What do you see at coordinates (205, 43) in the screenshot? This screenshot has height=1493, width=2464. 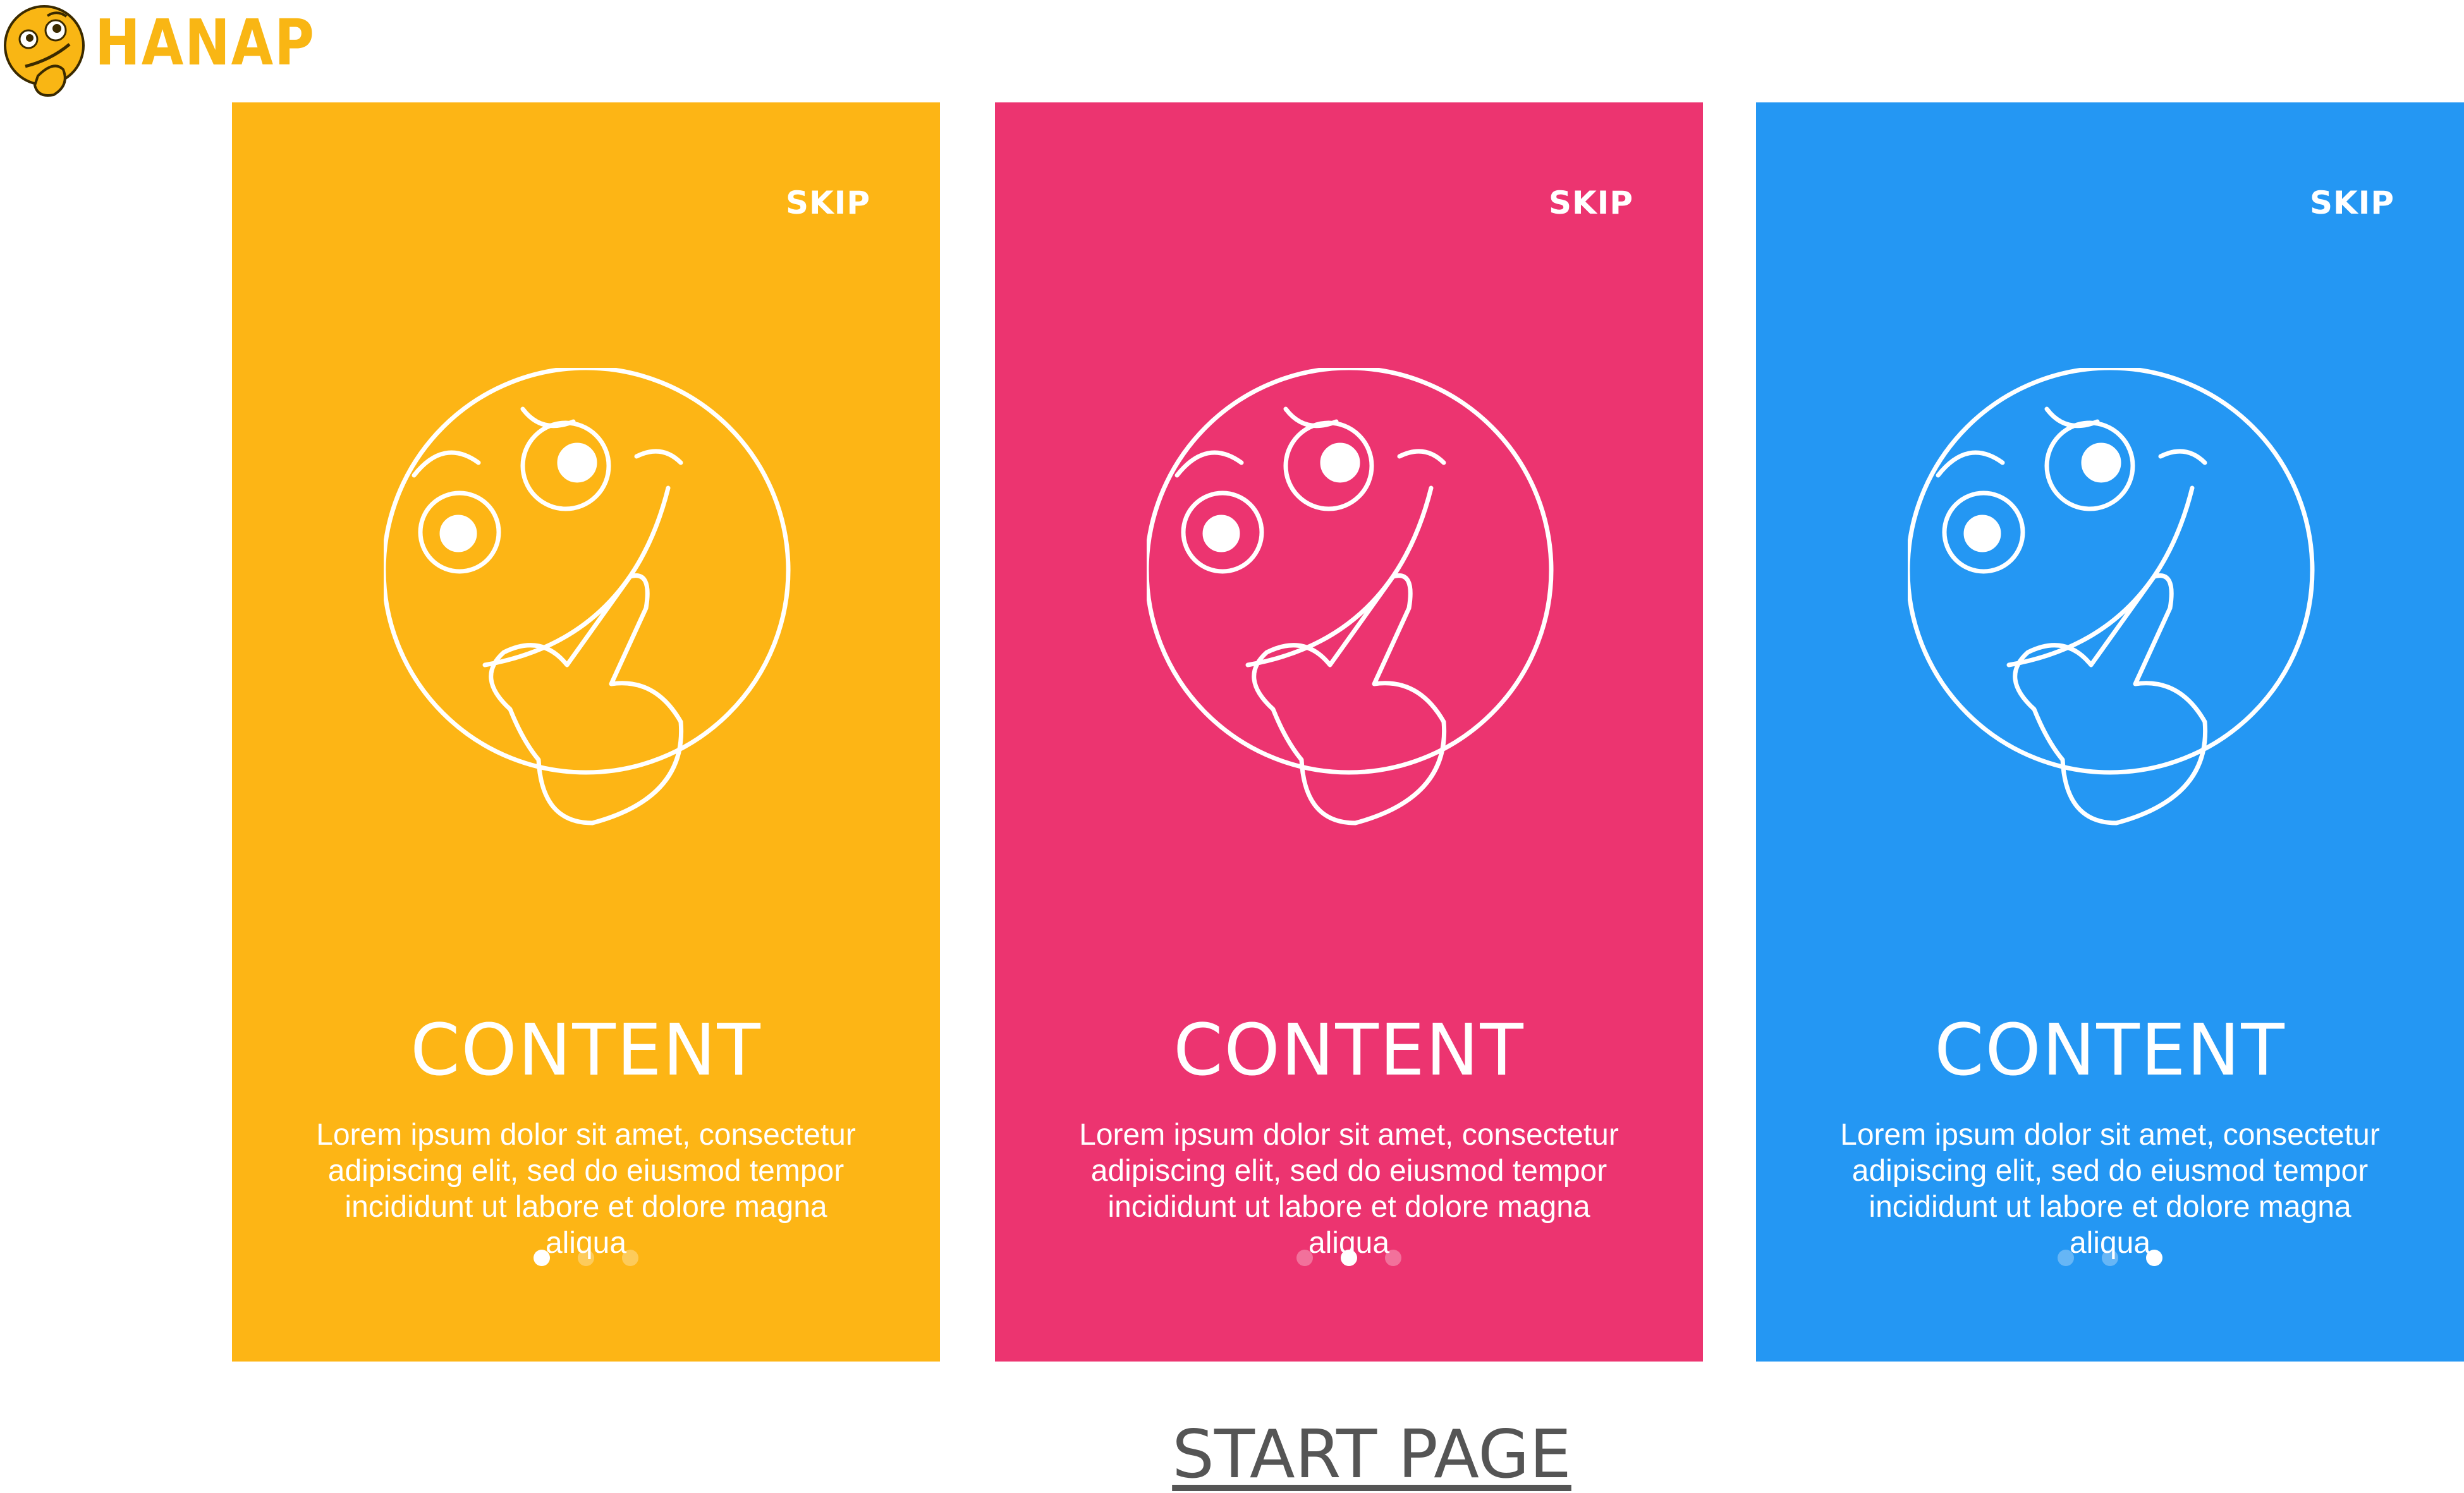 I see `brand-name: HANAP` at bounding box center [205, 43].